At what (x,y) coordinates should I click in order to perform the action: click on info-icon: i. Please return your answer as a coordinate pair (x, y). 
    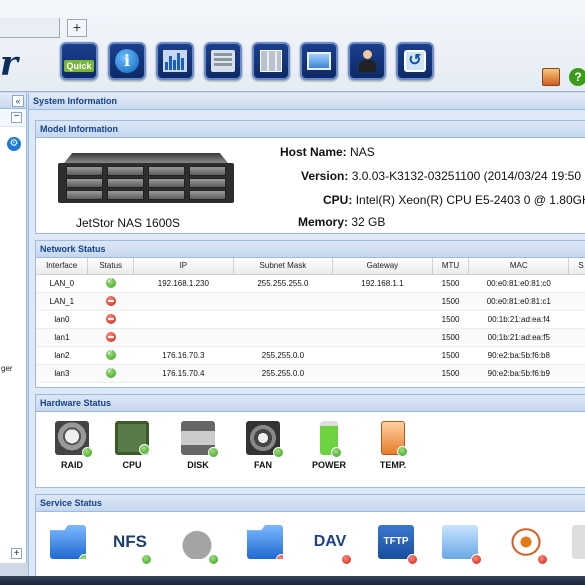
    Looking at the image, I should click on (127, 61).